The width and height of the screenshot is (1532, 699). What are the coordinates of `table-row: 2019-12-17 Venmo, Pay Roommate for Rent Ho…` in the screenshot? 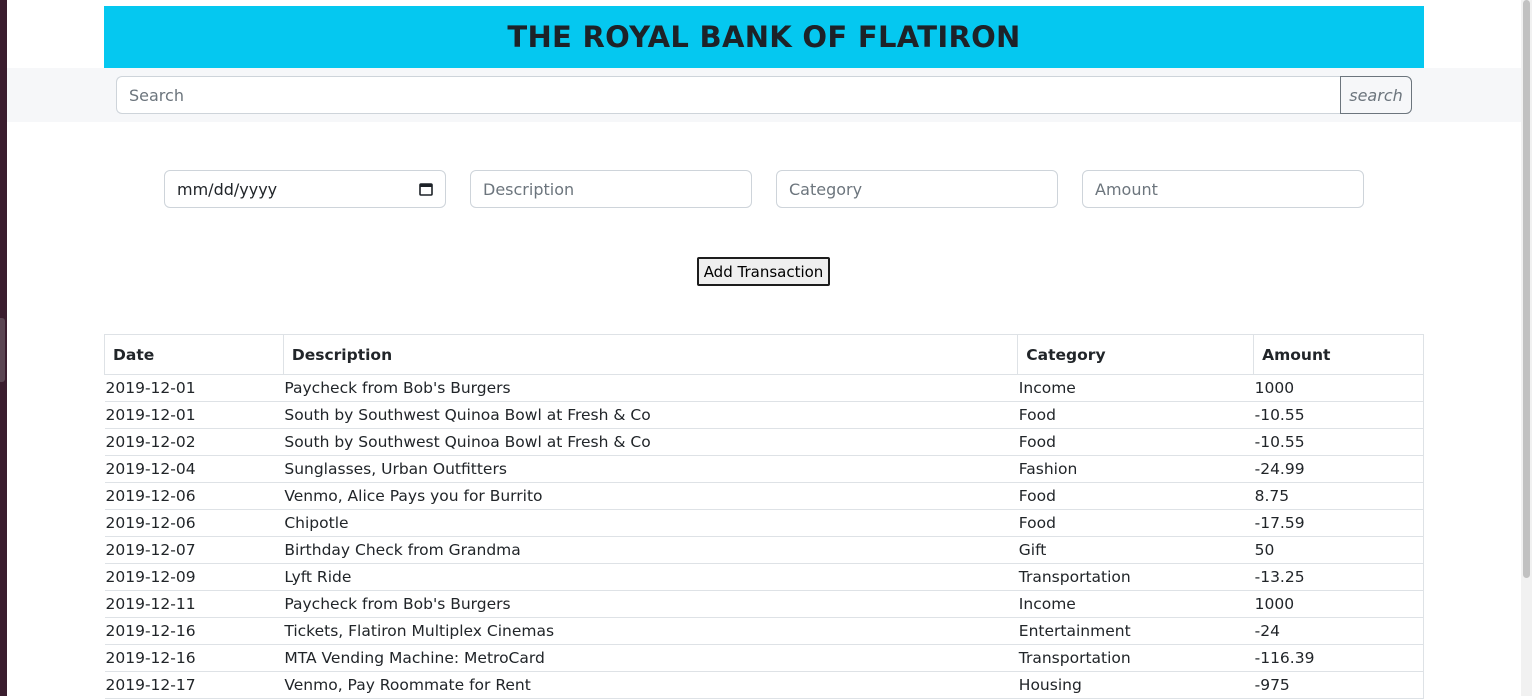 It's located at (764, 685).